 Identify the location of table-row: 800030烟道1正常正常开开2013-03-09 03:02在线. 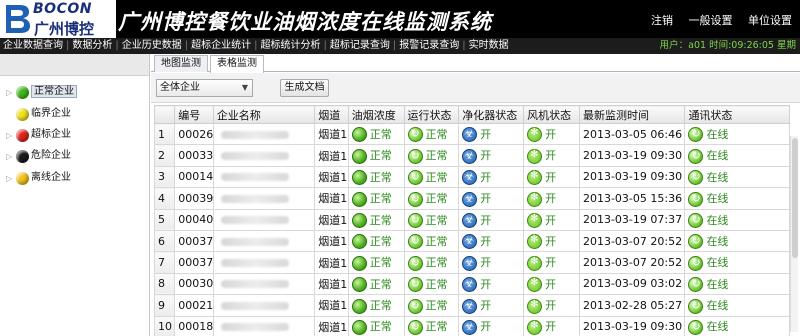
(471, 284).